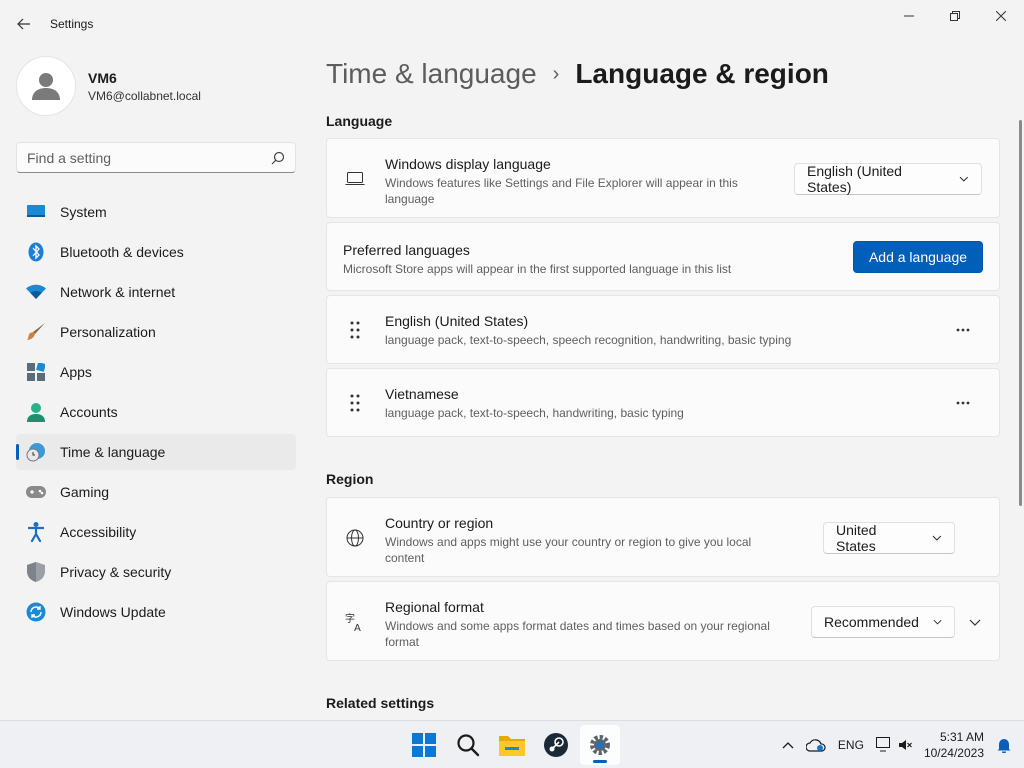 The image size is (1024, 768). I want to click on card-title: Regional format, so click(434, 607).